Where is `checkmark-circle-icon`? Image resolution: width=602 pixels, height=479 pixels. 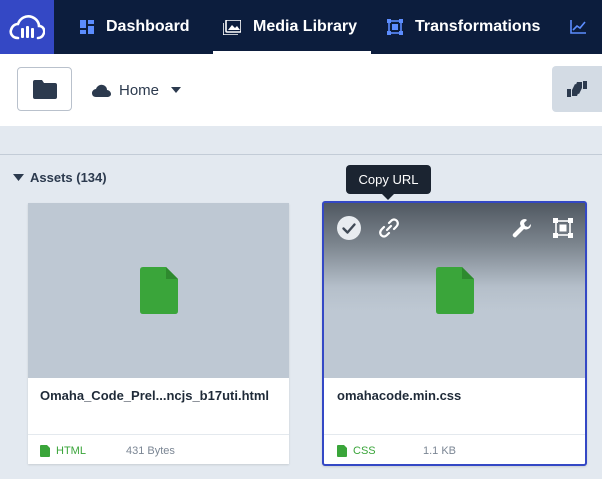
checkmark-circle-icon is located at coordinates (349, 228).